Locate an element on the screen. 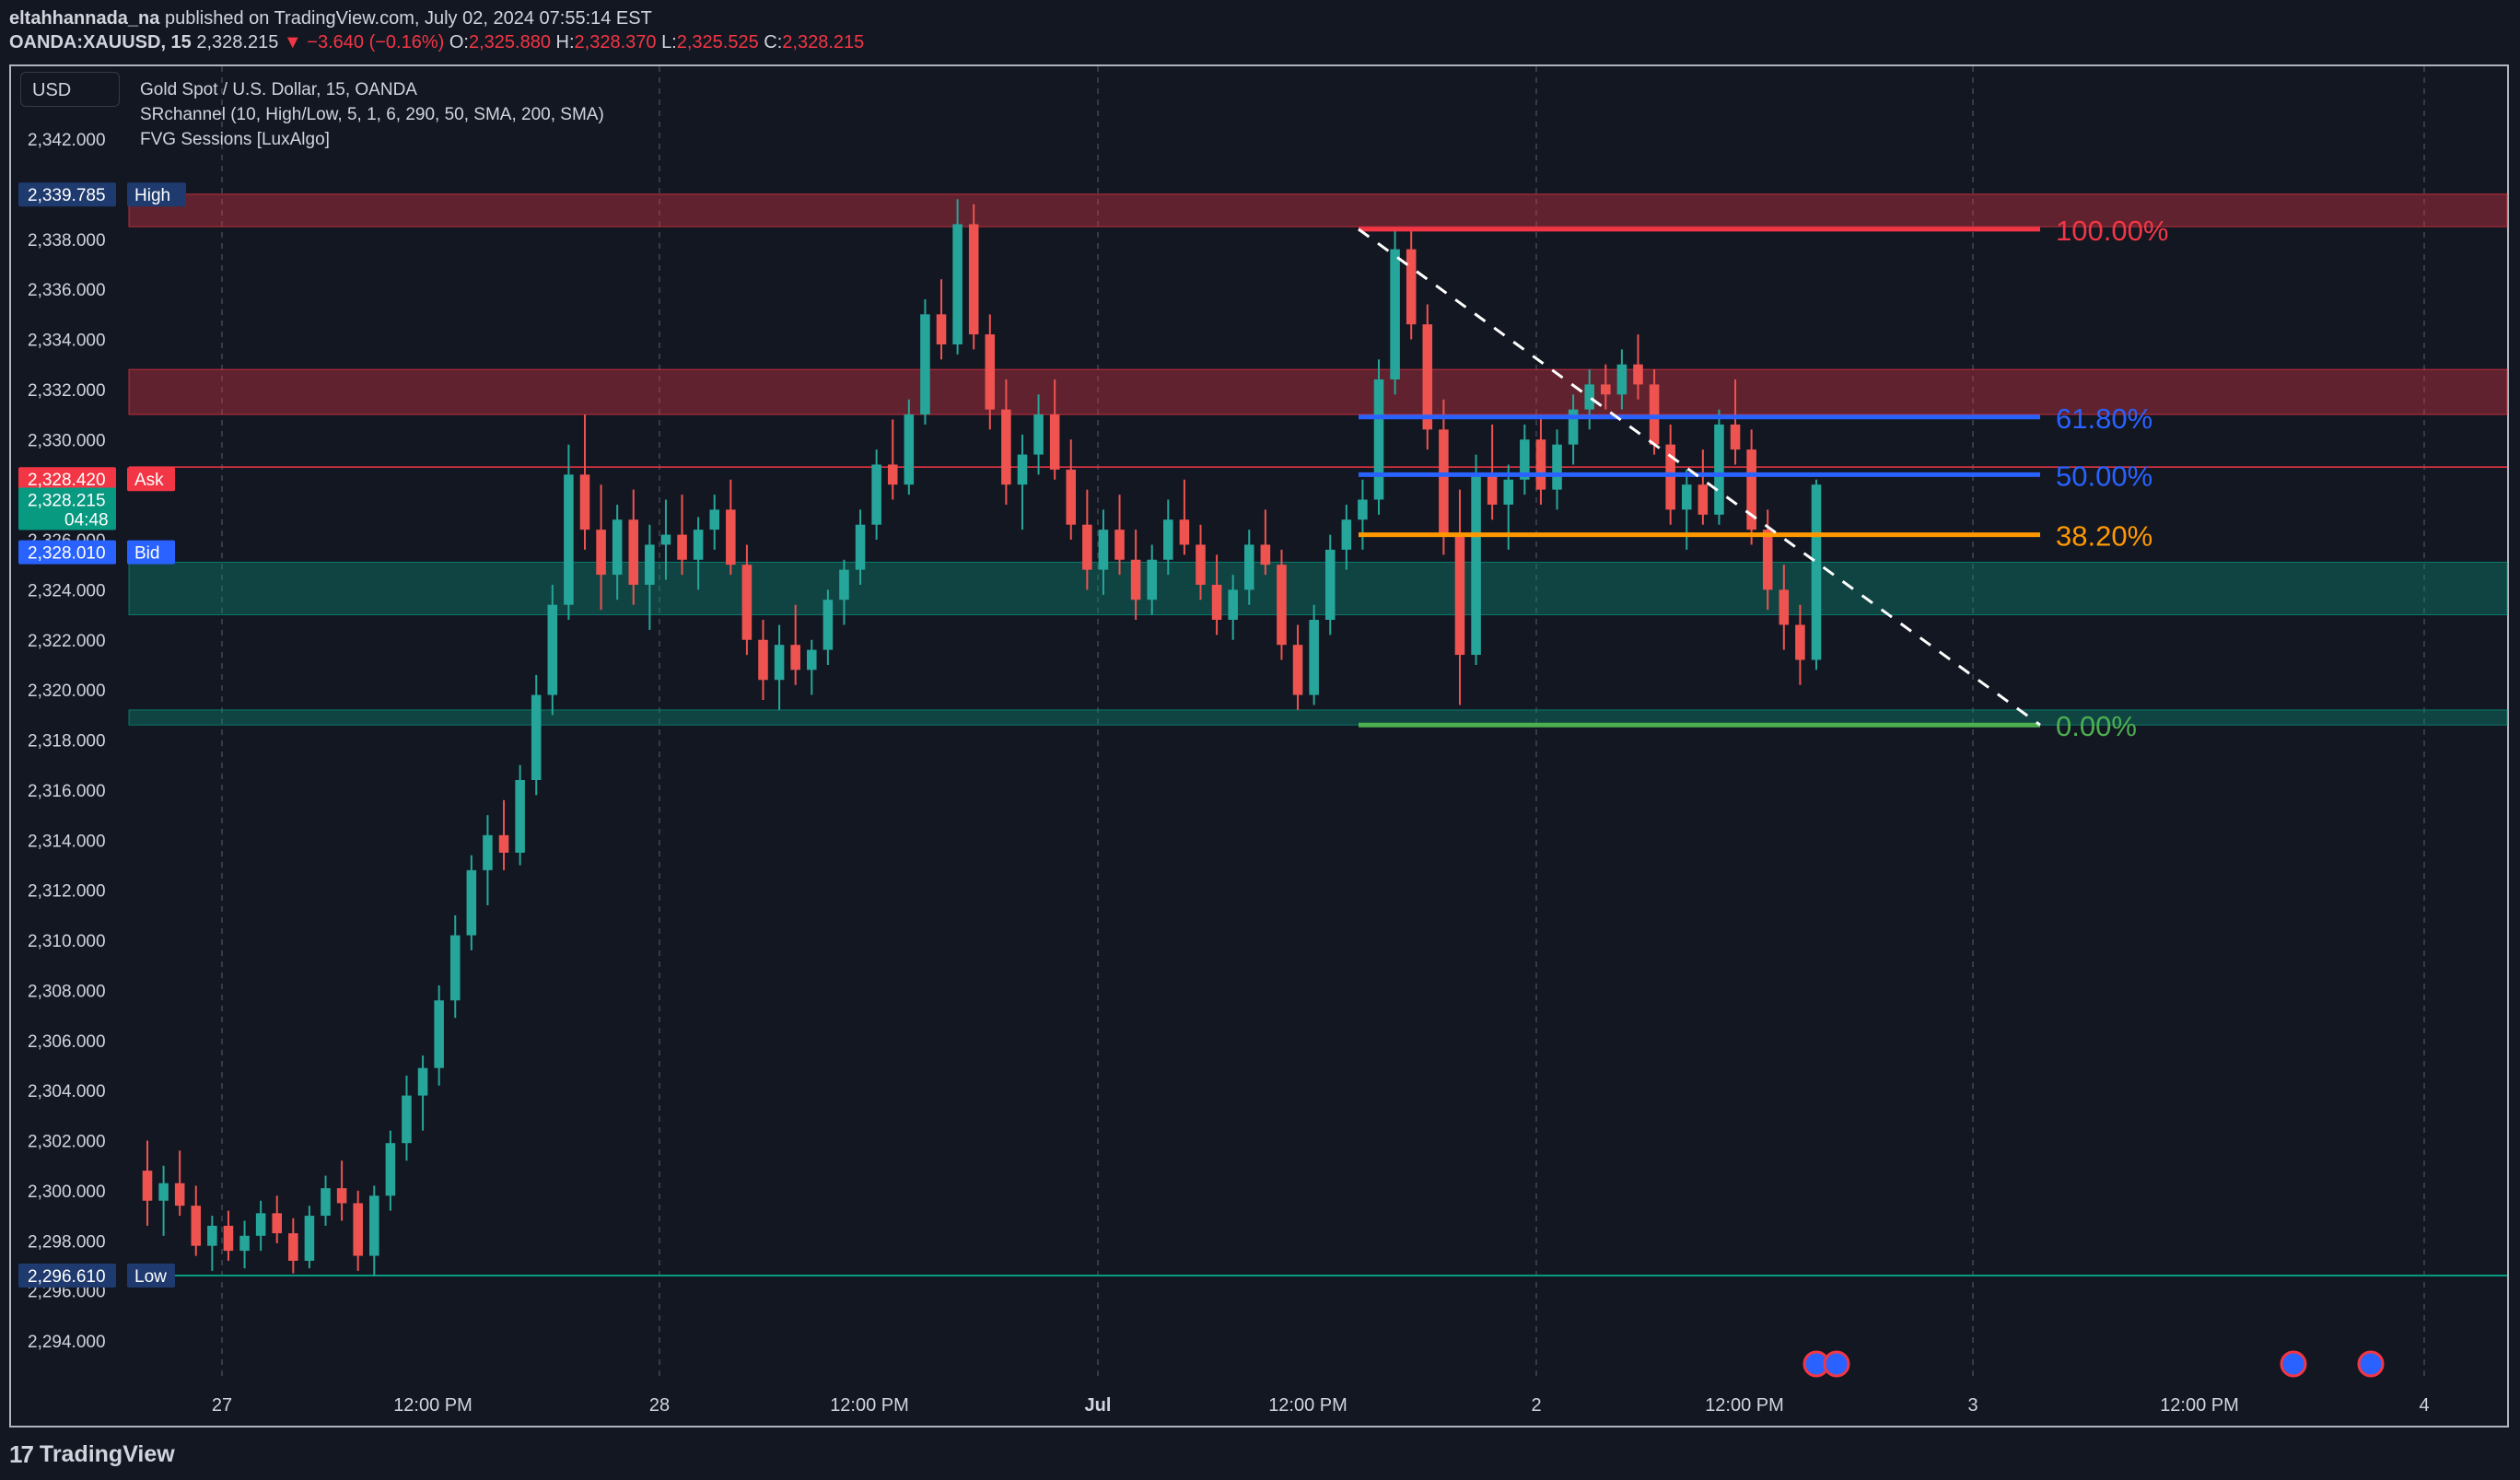 Image resolution: width=2520 pixels, height=1480 pixels. x-axis-tick: 4 is located at coordinates (2424, 1405).